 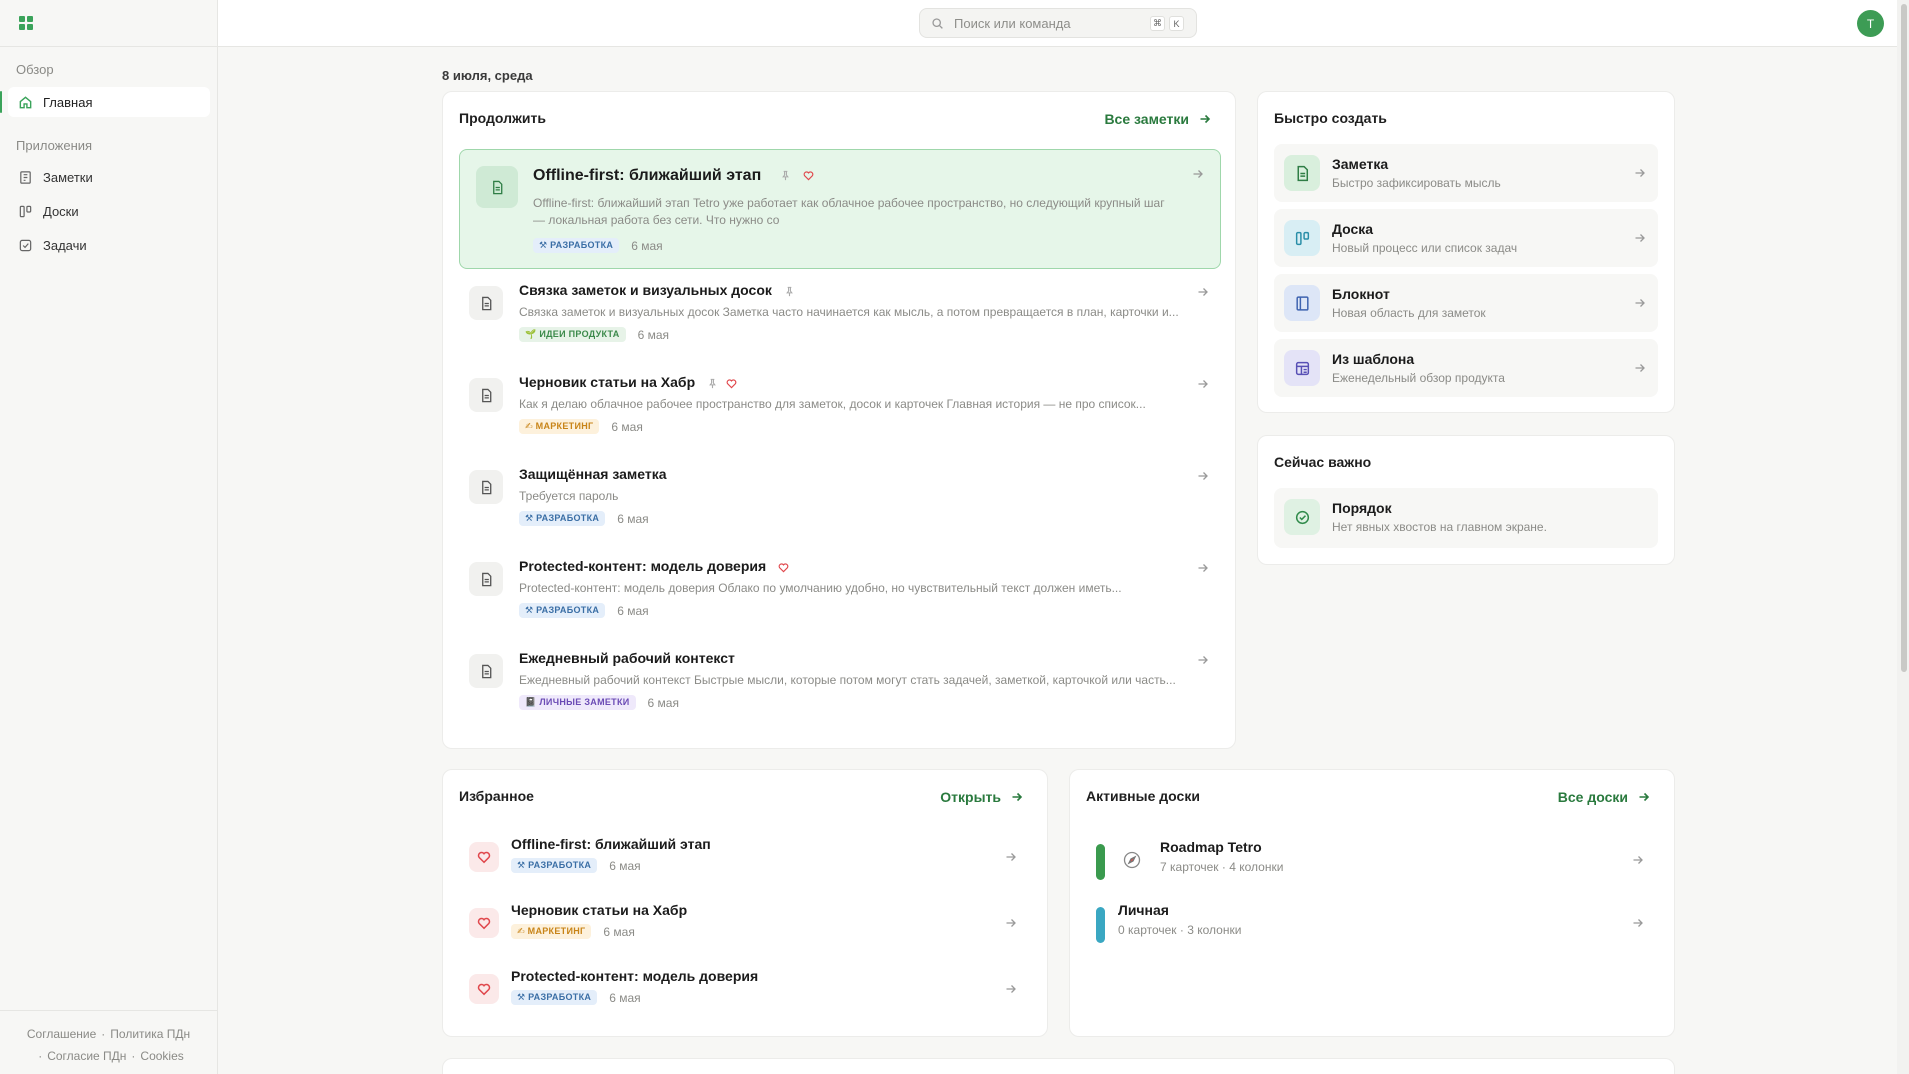 I want to click on create-note-button: Заметка Быстро зафиксировать мысль, so click(x=1466, y=173).